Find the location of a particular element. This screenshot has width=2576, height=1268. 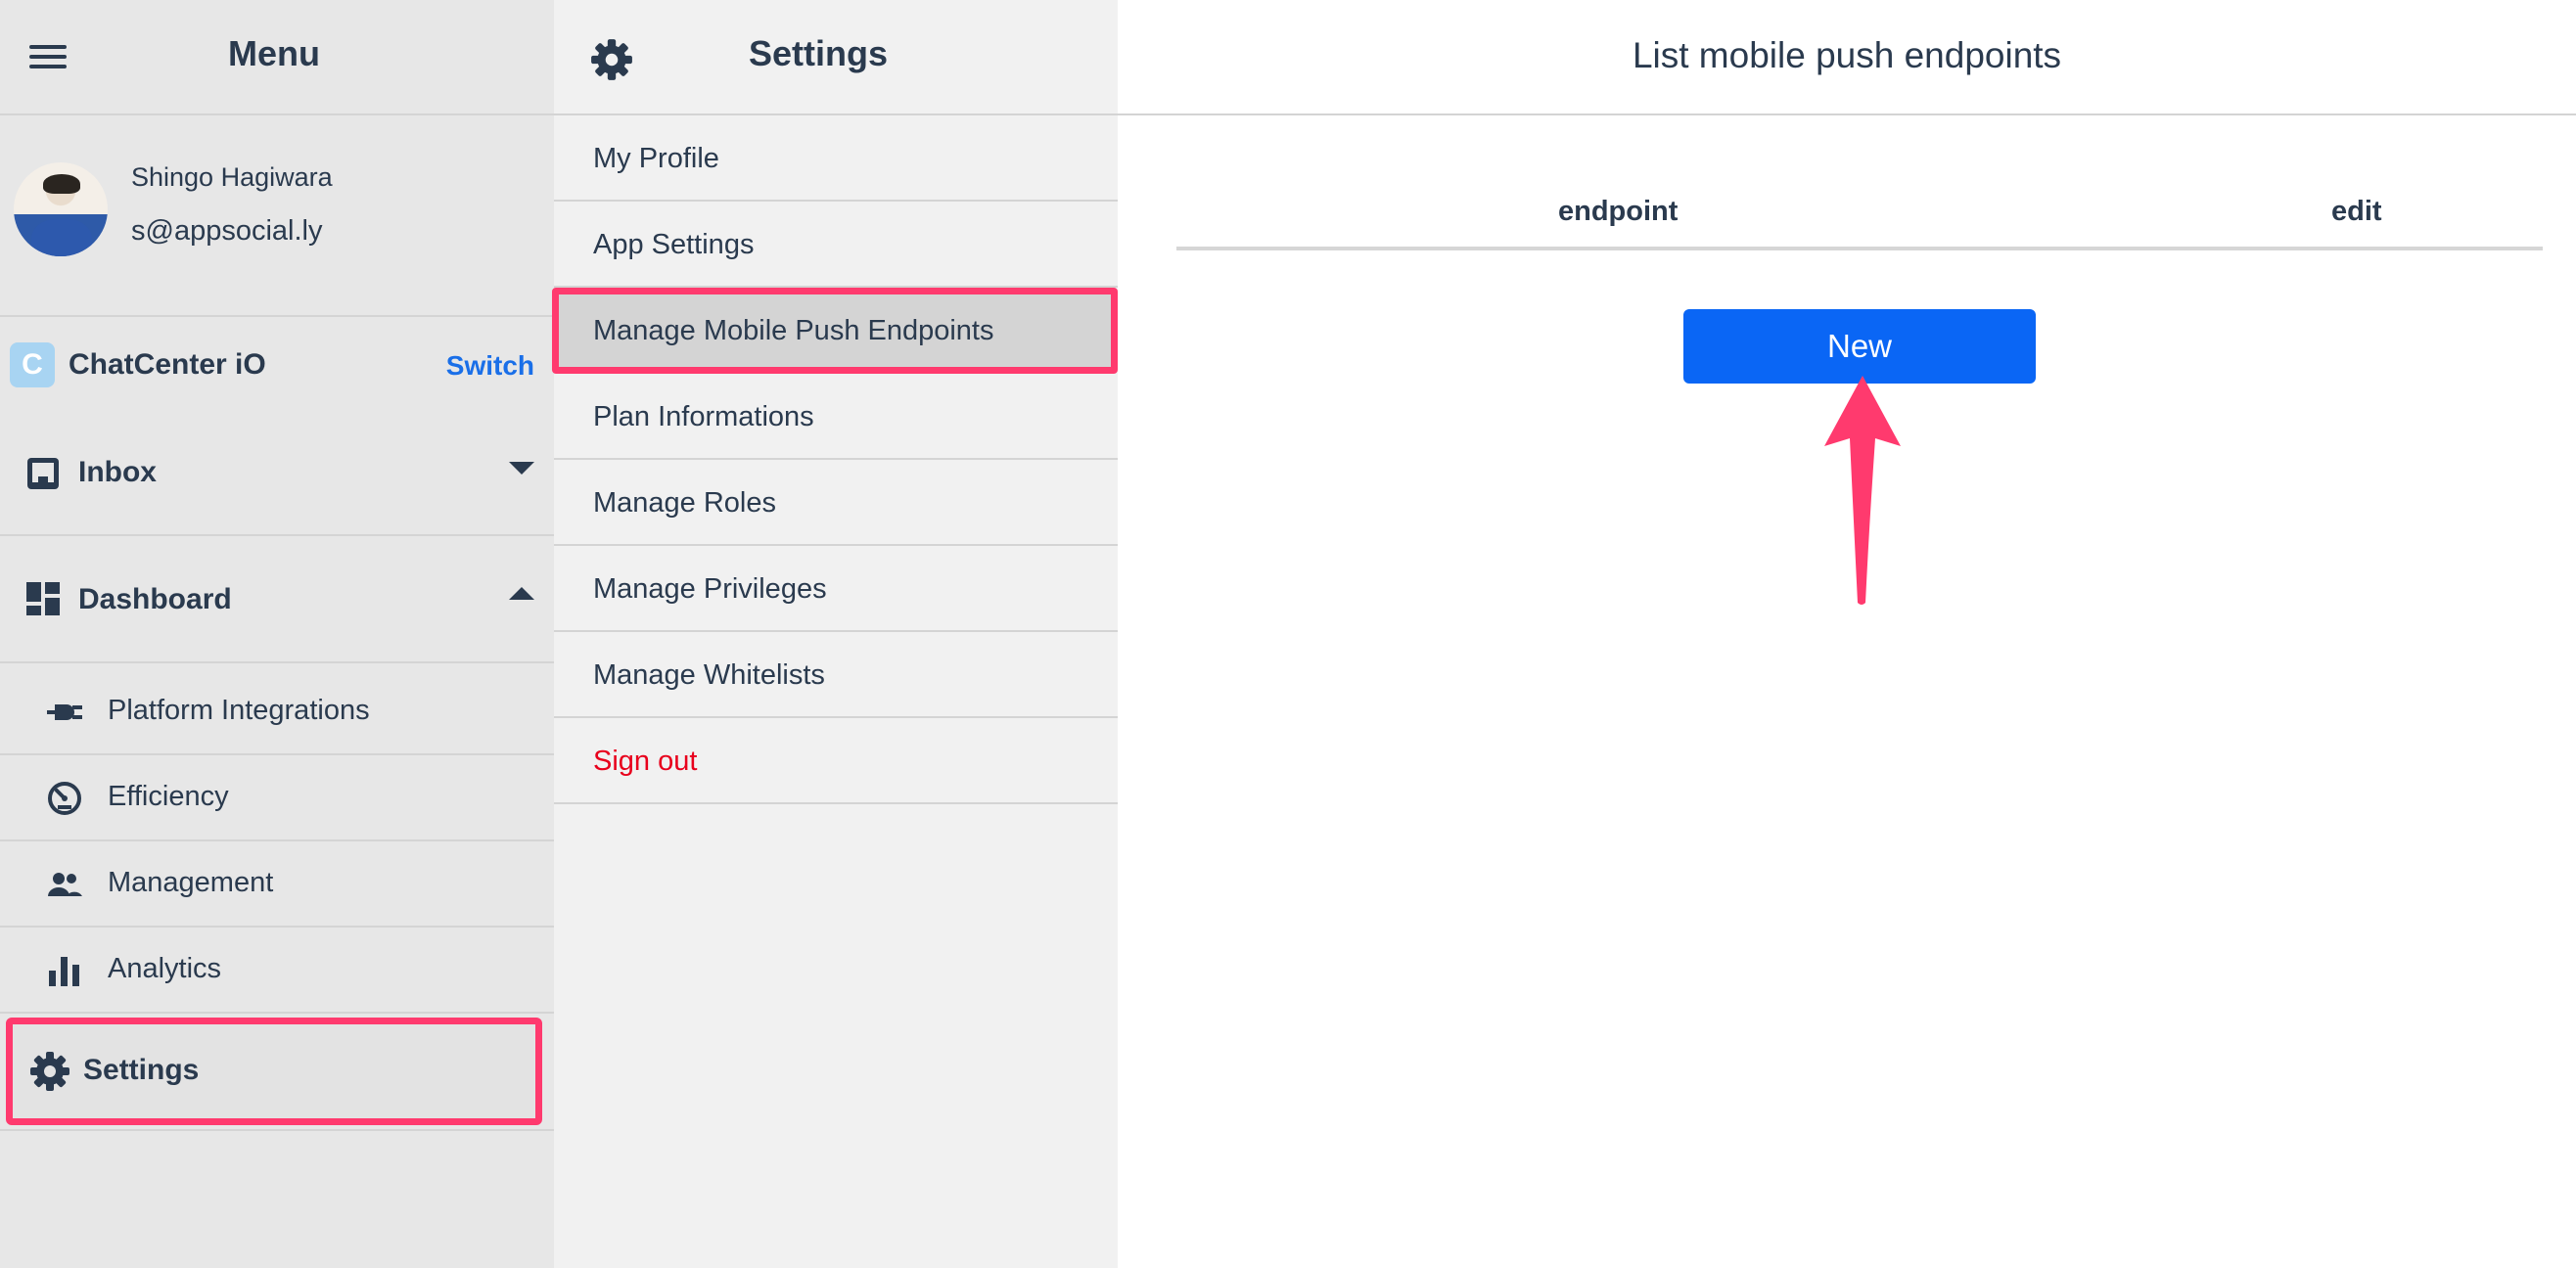

chevron-up-icon is located at coordinates (521, 594).